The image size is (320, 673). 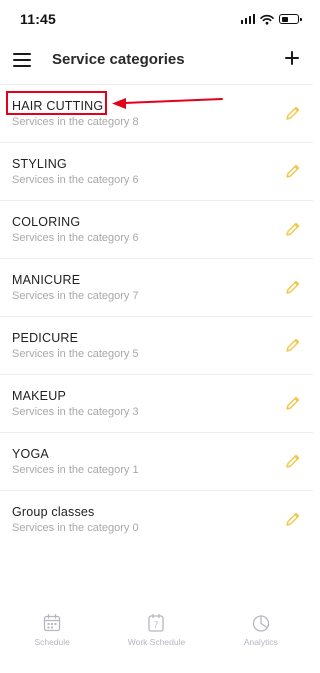 What do you see at coordinates (46, 280) in the screenshot?
I see `category-name: MANICURE` at bounding box center [46, 280].